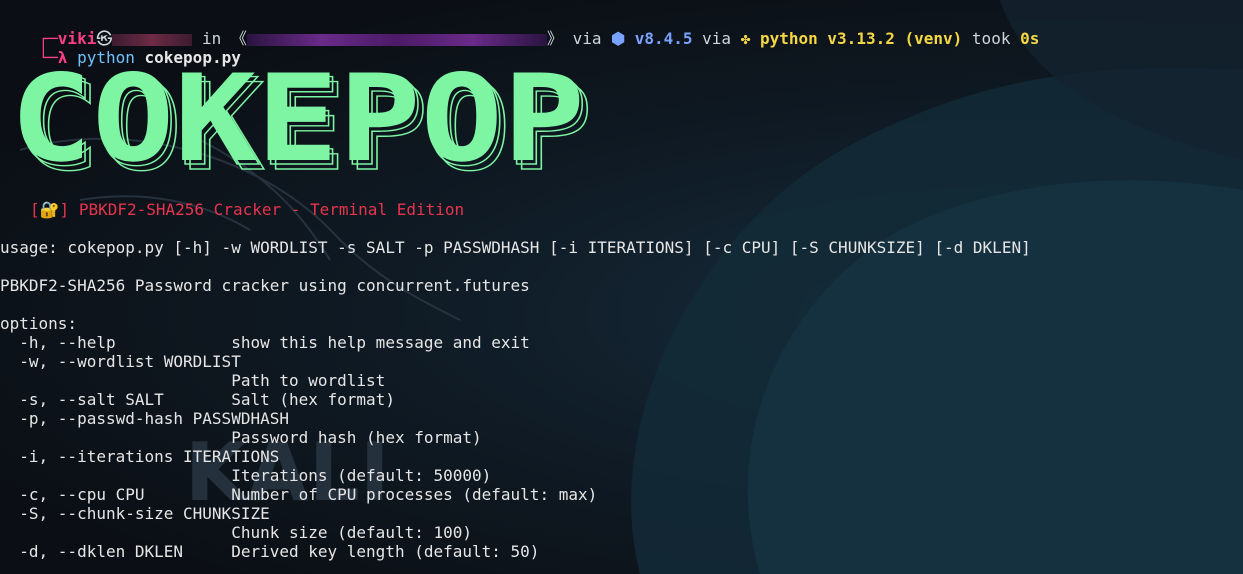 The width and height of the screenshot is (1243, 574). Describe the element at coordinates (991, 38) in the screenshot. I see `took-label: took` at that location.